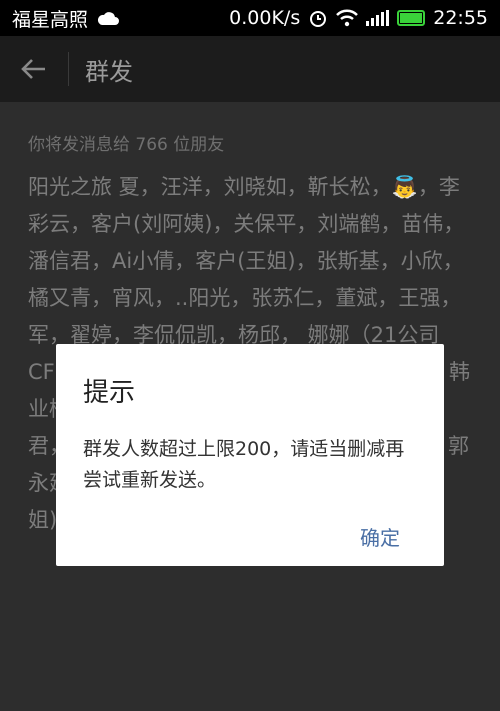 The image size is (500, 711). I want to click on dialog-message: 群发人数超过上限200，请适当删减再尝试重新发送。, so click(244, 464).